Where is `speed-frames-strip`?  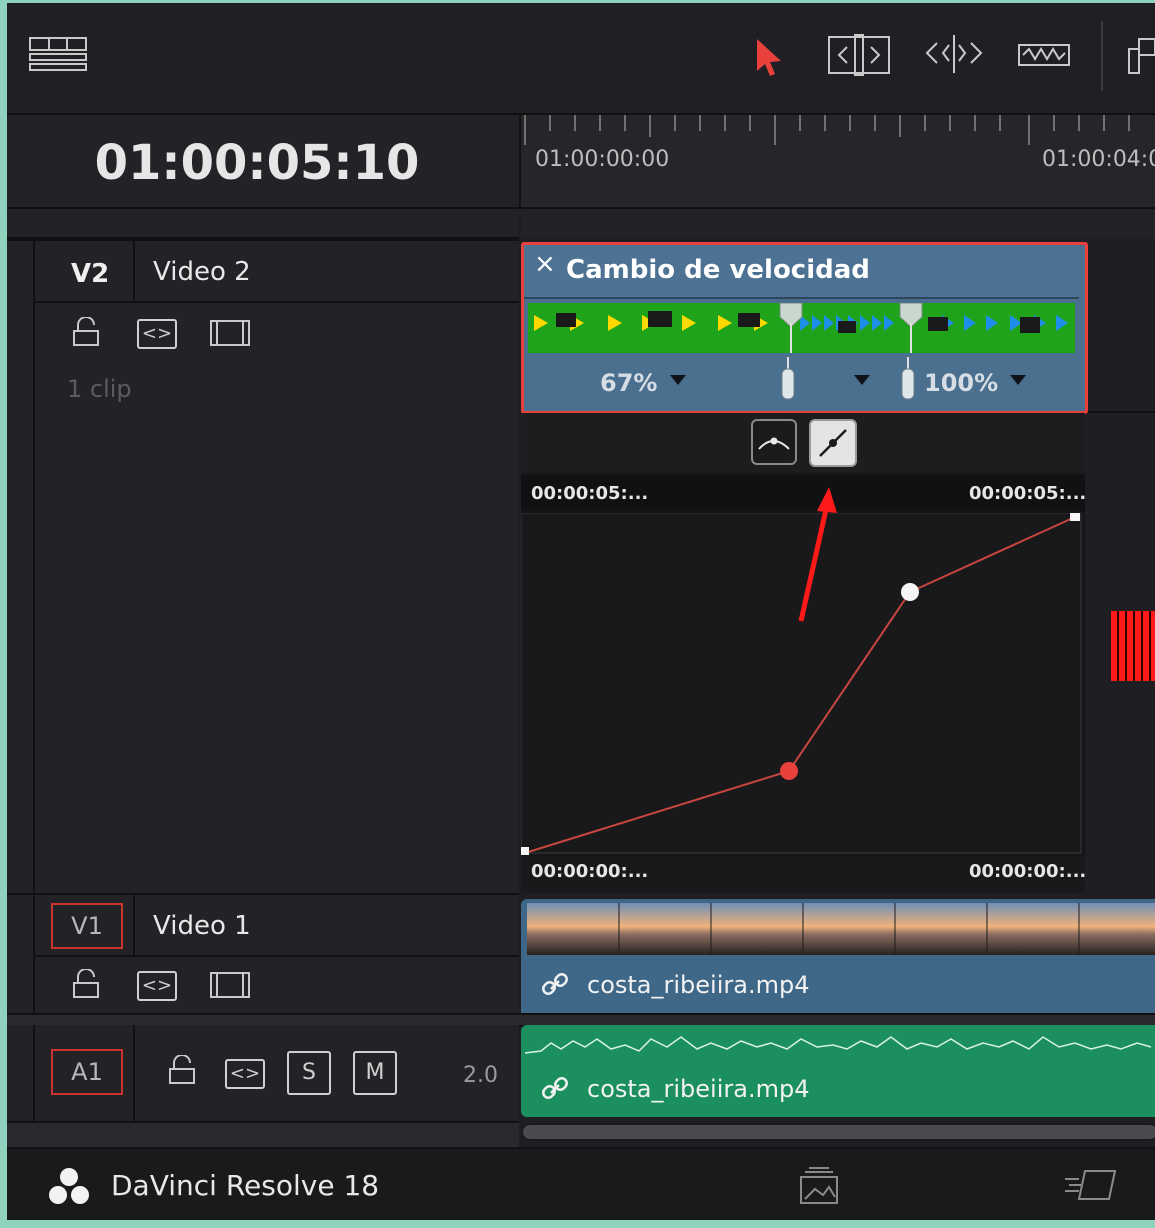
speed-frames-strip is located at coordinates (801, 327).